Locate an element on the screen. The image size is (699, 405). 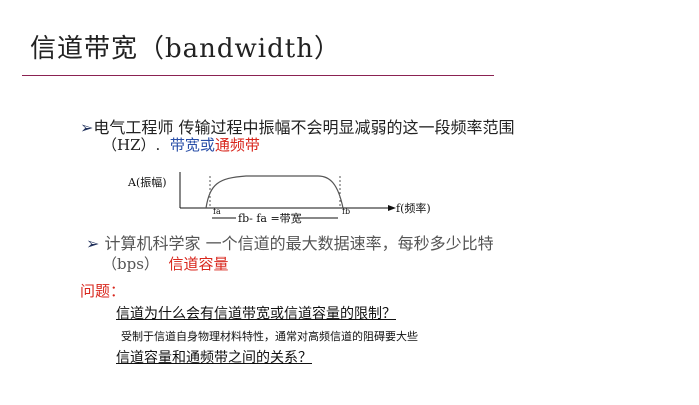
bandwidth-term: 带宽或 is located at coordinates (192, 145).